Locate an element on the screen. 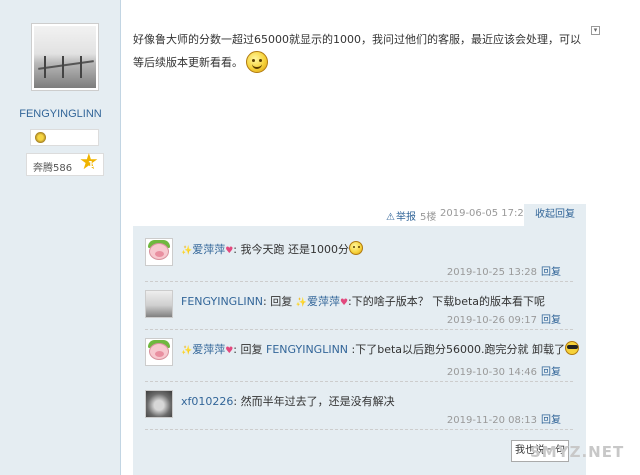 This screenshot has width=640, height=475. reply-target-user: FENGYINGLINN is located at coordinates (307, 349).